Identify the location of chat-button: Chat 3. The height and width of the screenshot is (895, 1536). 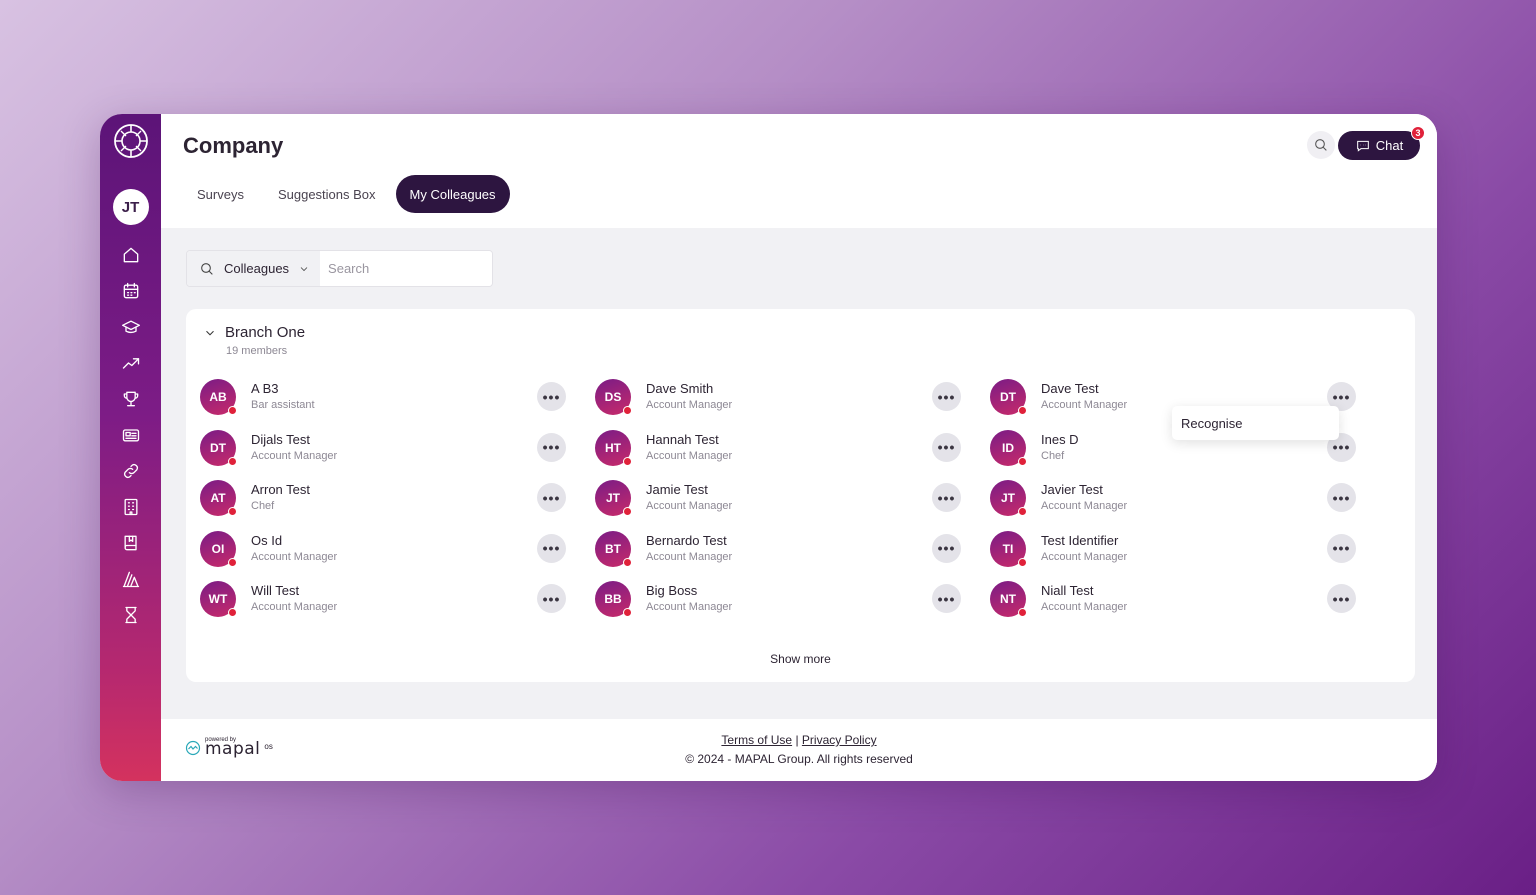
(1381, 143).